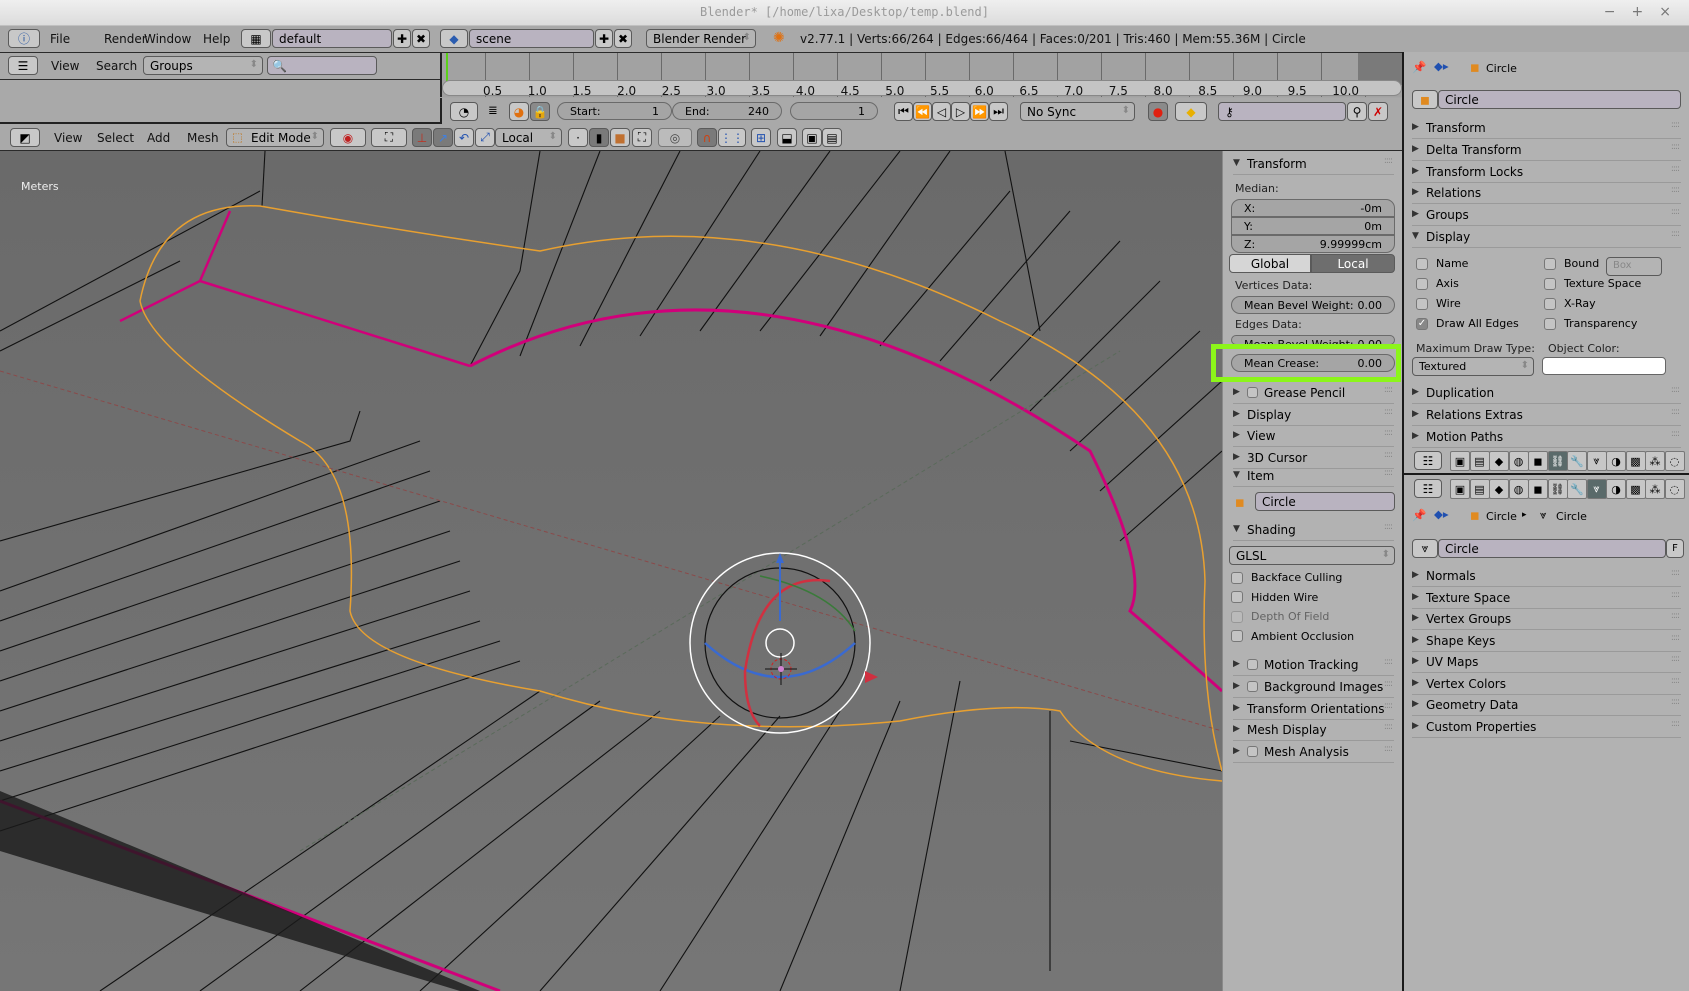 The width and height of the screenshot is (1689, 991). I want to click on item-name-field: Circle, so click(1325, 501).